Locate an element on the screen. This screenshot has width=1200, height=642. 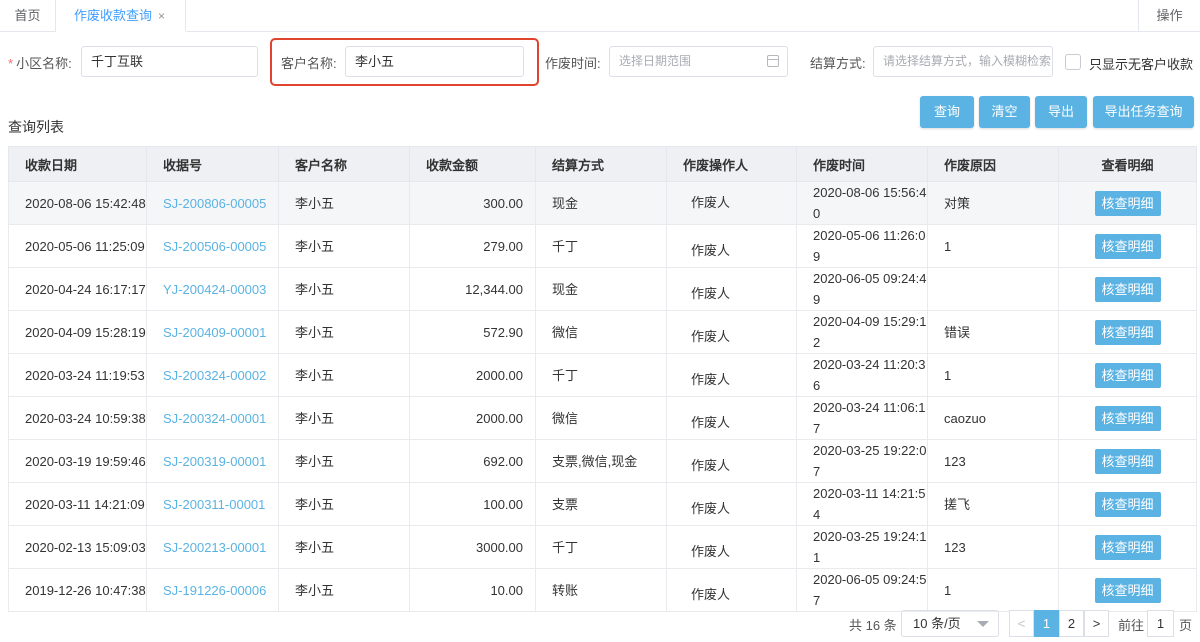
tab-label: 作废收款查询 is located at coordinates (113, 15).